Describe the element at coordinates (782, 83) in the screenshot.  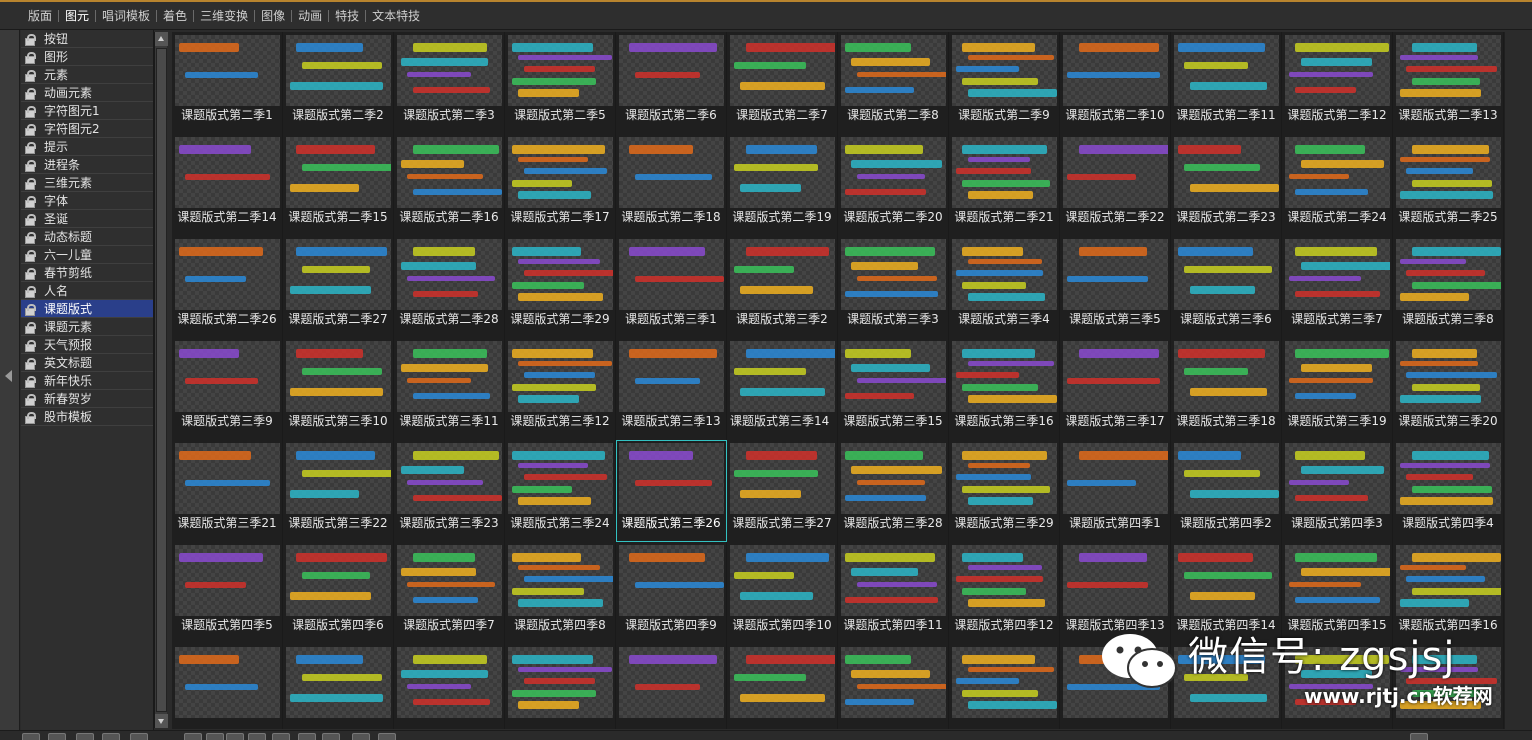
I see `template-thumbnail: 课题版式第二季7` at that location.